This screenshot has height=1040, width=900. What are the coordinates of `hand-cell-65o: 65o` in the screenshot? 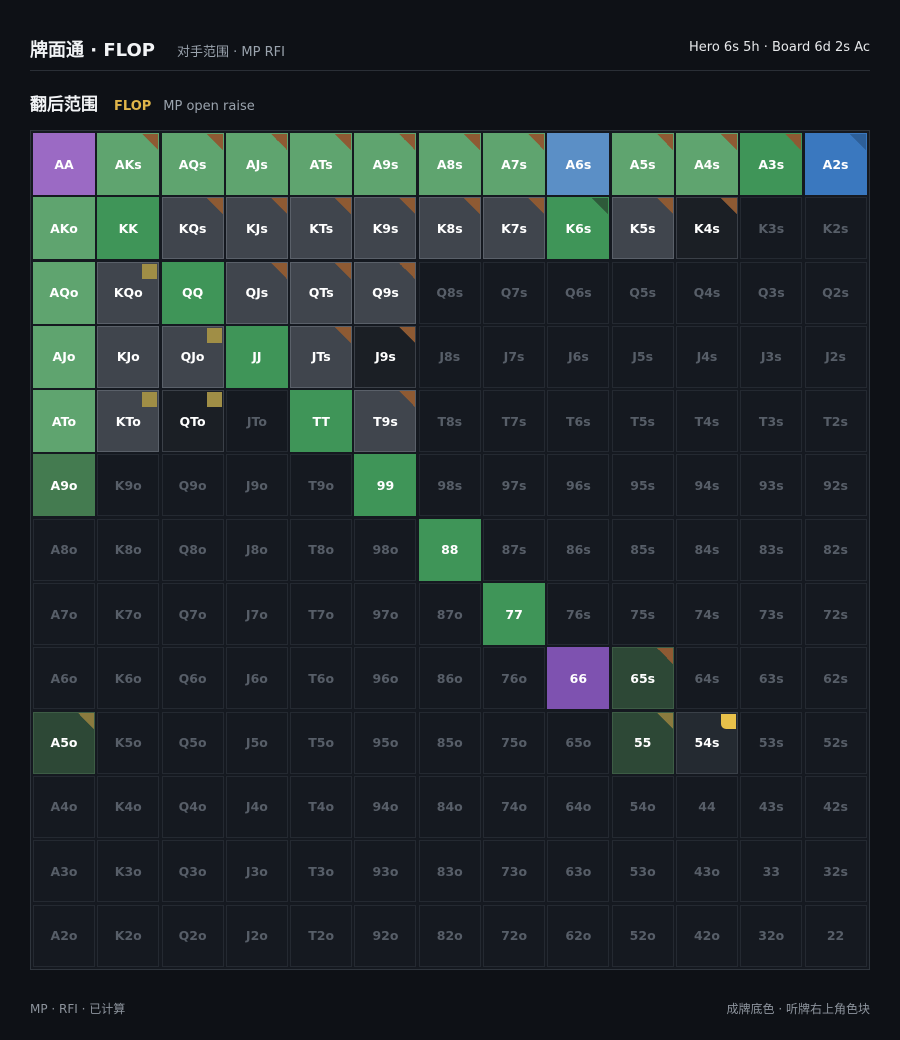 It's located at (578, 742).